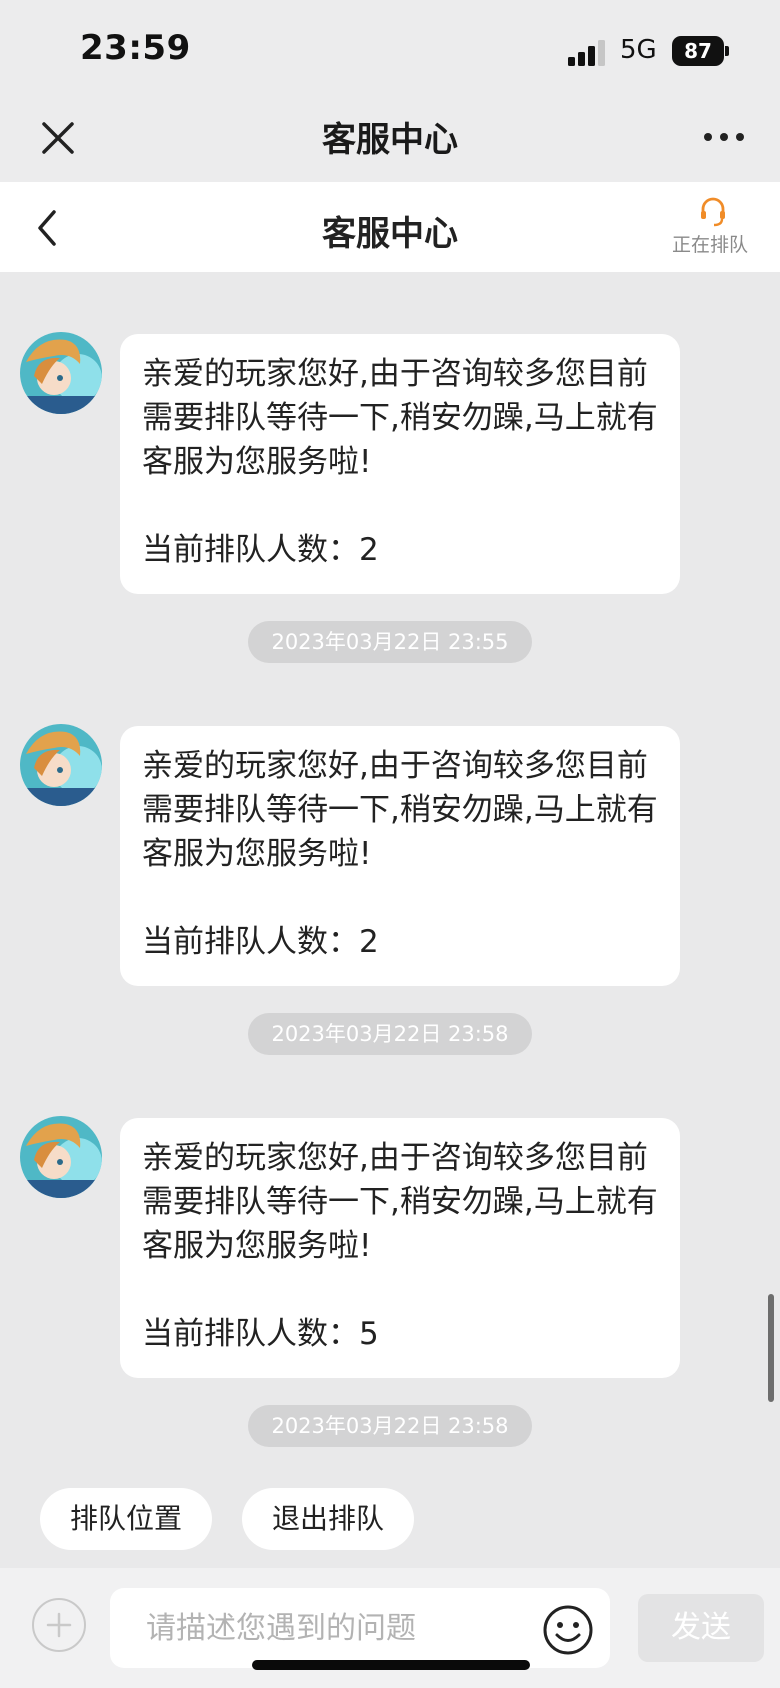 The height and width of the screenshot is (1688, 780). I want to click on queue-count-text: 当前排队人数：5, so click(260, 1334).